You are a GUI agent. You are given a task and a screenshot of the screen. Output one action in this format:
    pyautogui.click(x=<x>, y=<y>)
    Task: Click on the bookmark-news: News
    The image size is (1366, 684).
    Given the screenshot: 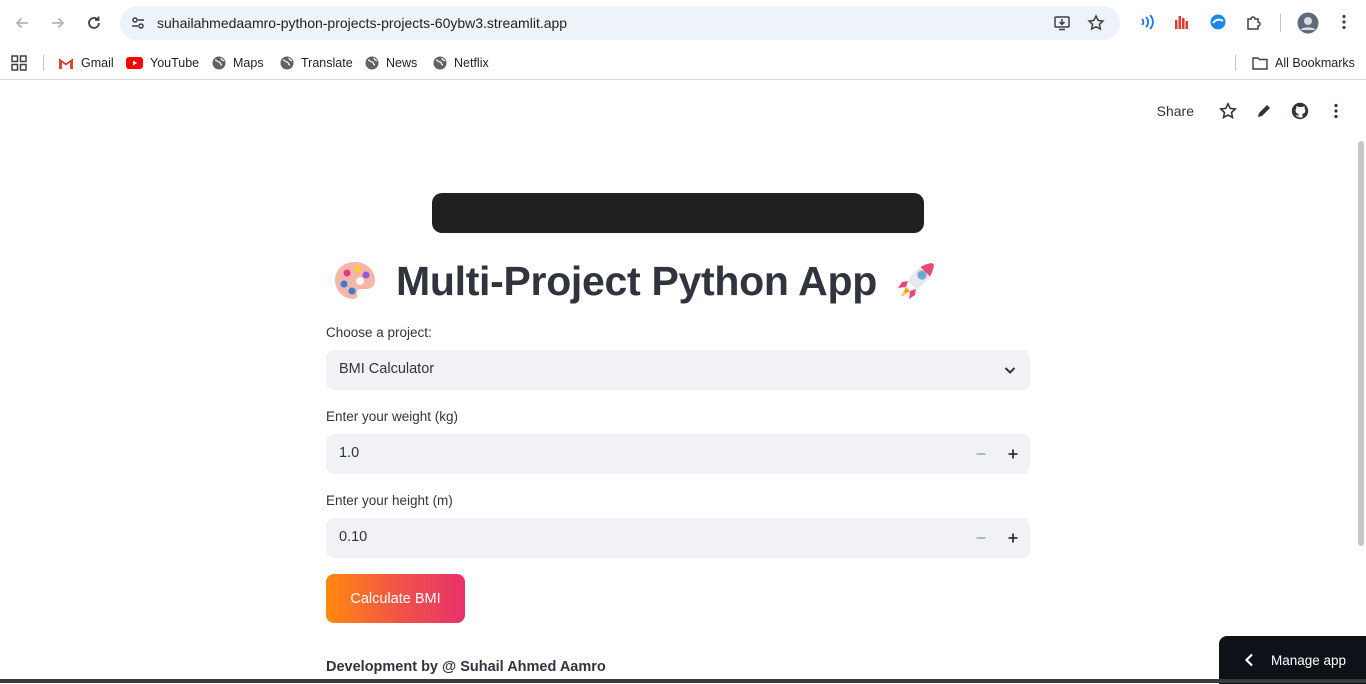 What is the action you would take?
    pyautogui.click(x=391, y=63)
    